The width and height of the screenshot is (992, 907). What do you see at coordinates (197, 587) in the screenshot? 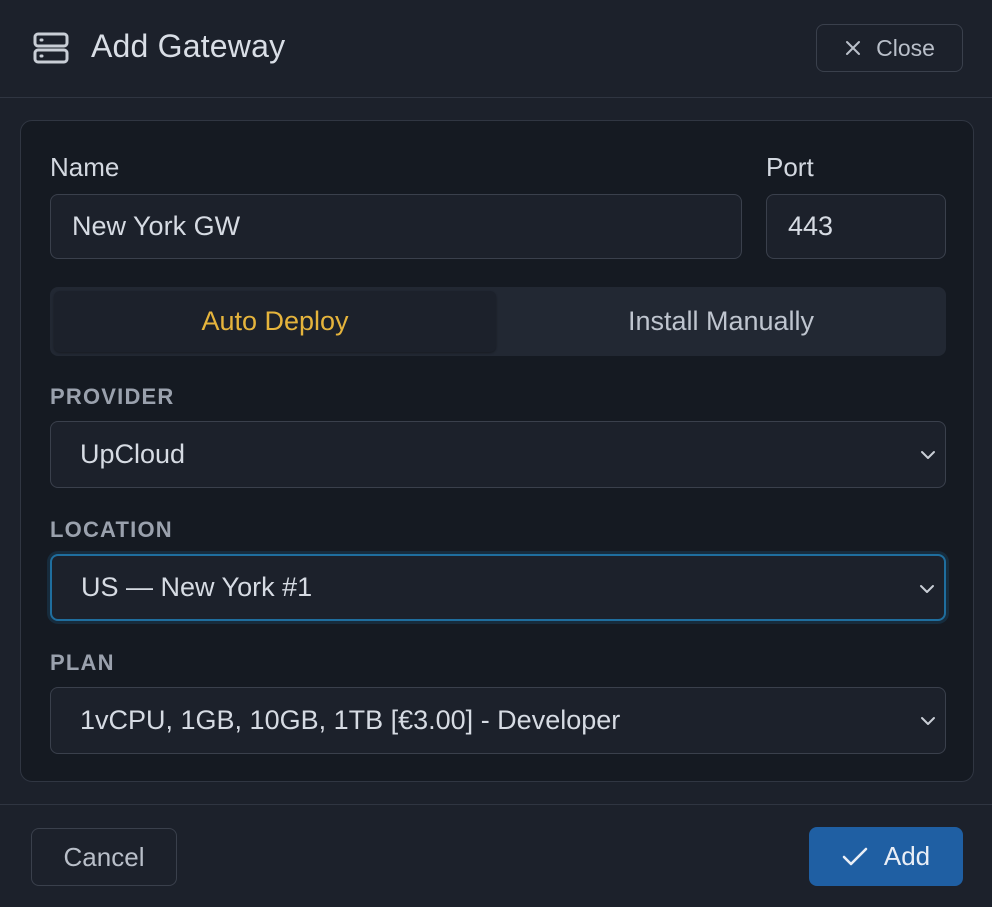
I see `location-value: US — New York #1` at bounding box center [197, 587].